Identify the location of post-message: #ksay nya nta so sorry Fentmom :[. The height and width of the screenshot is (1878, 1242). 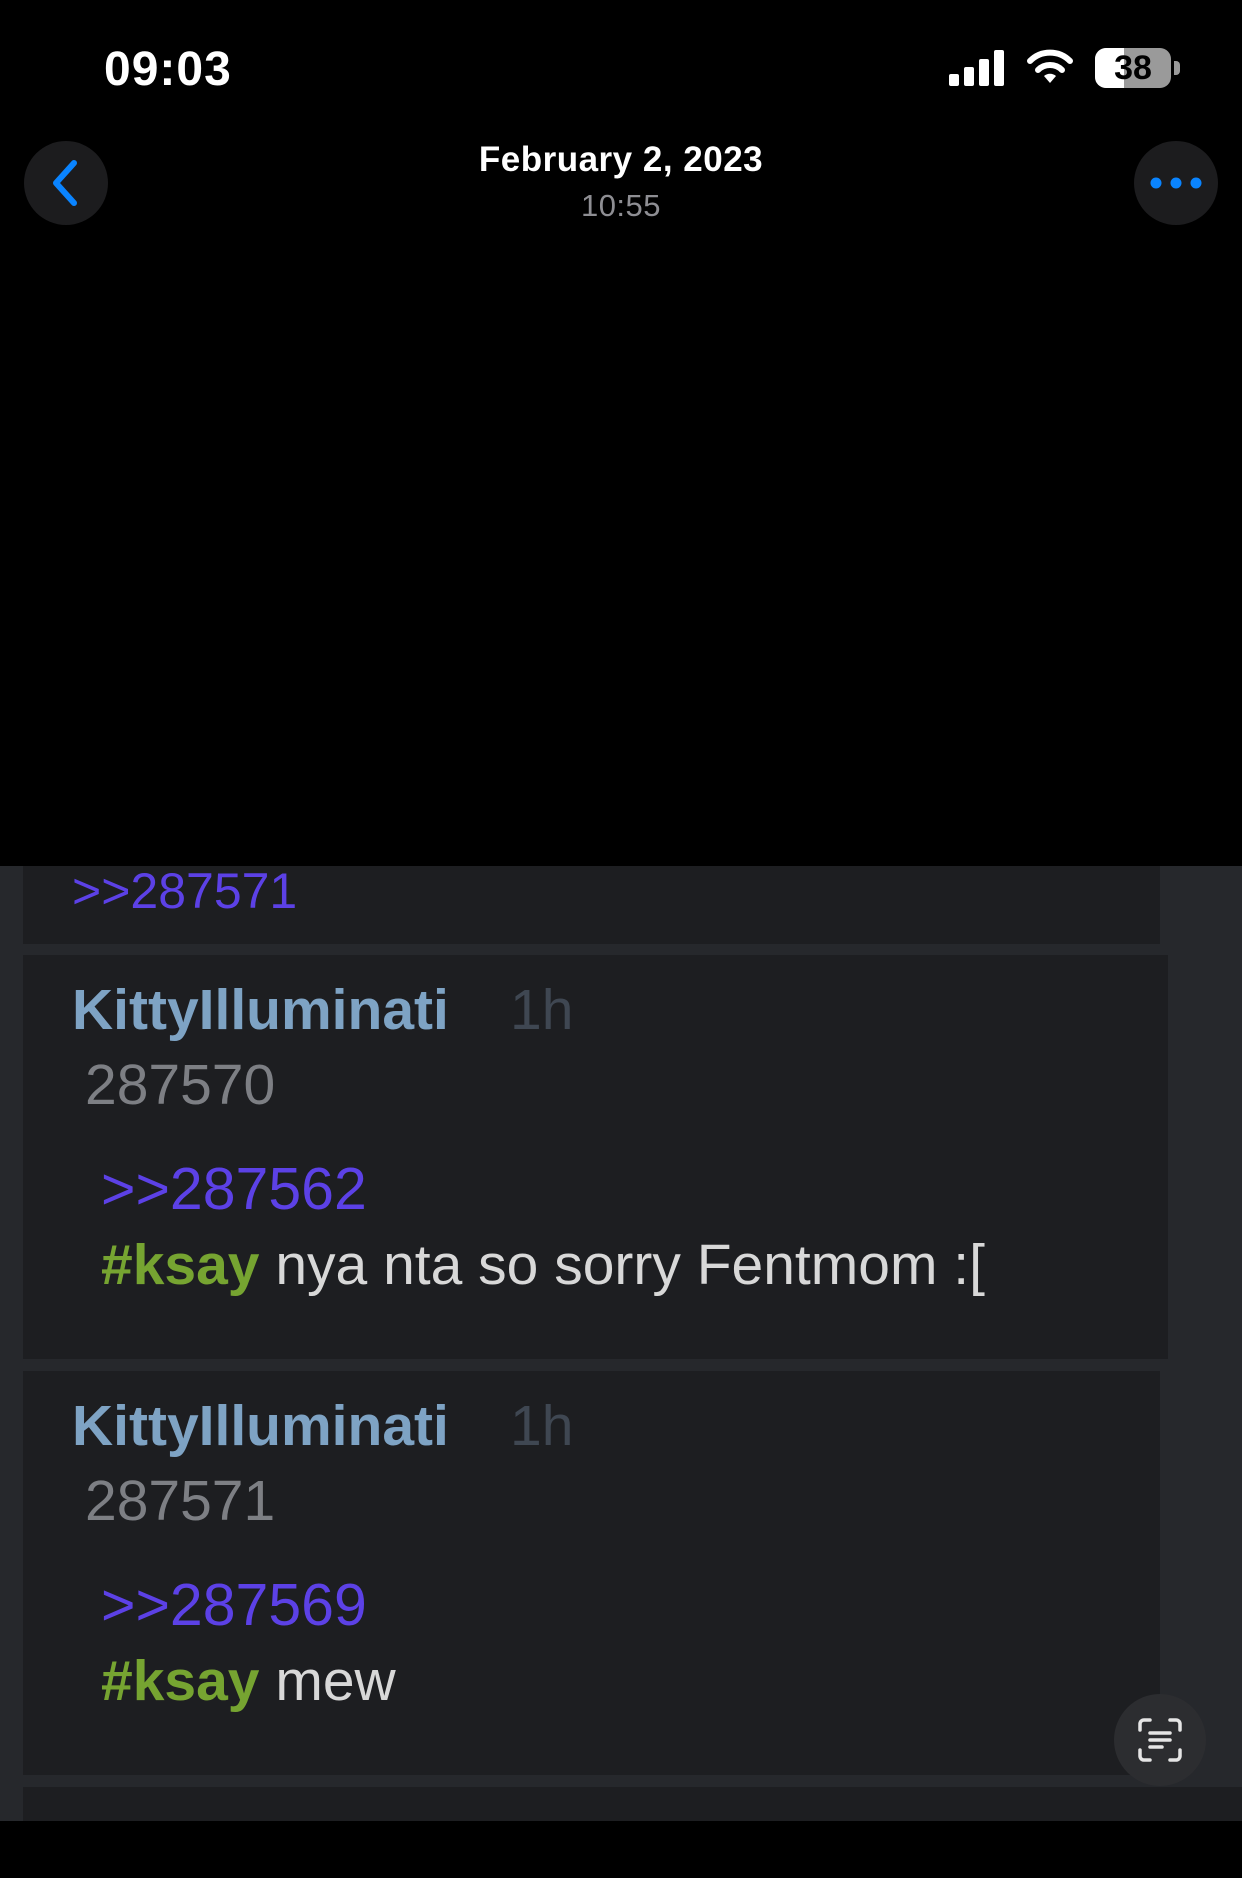
(543, 1265).